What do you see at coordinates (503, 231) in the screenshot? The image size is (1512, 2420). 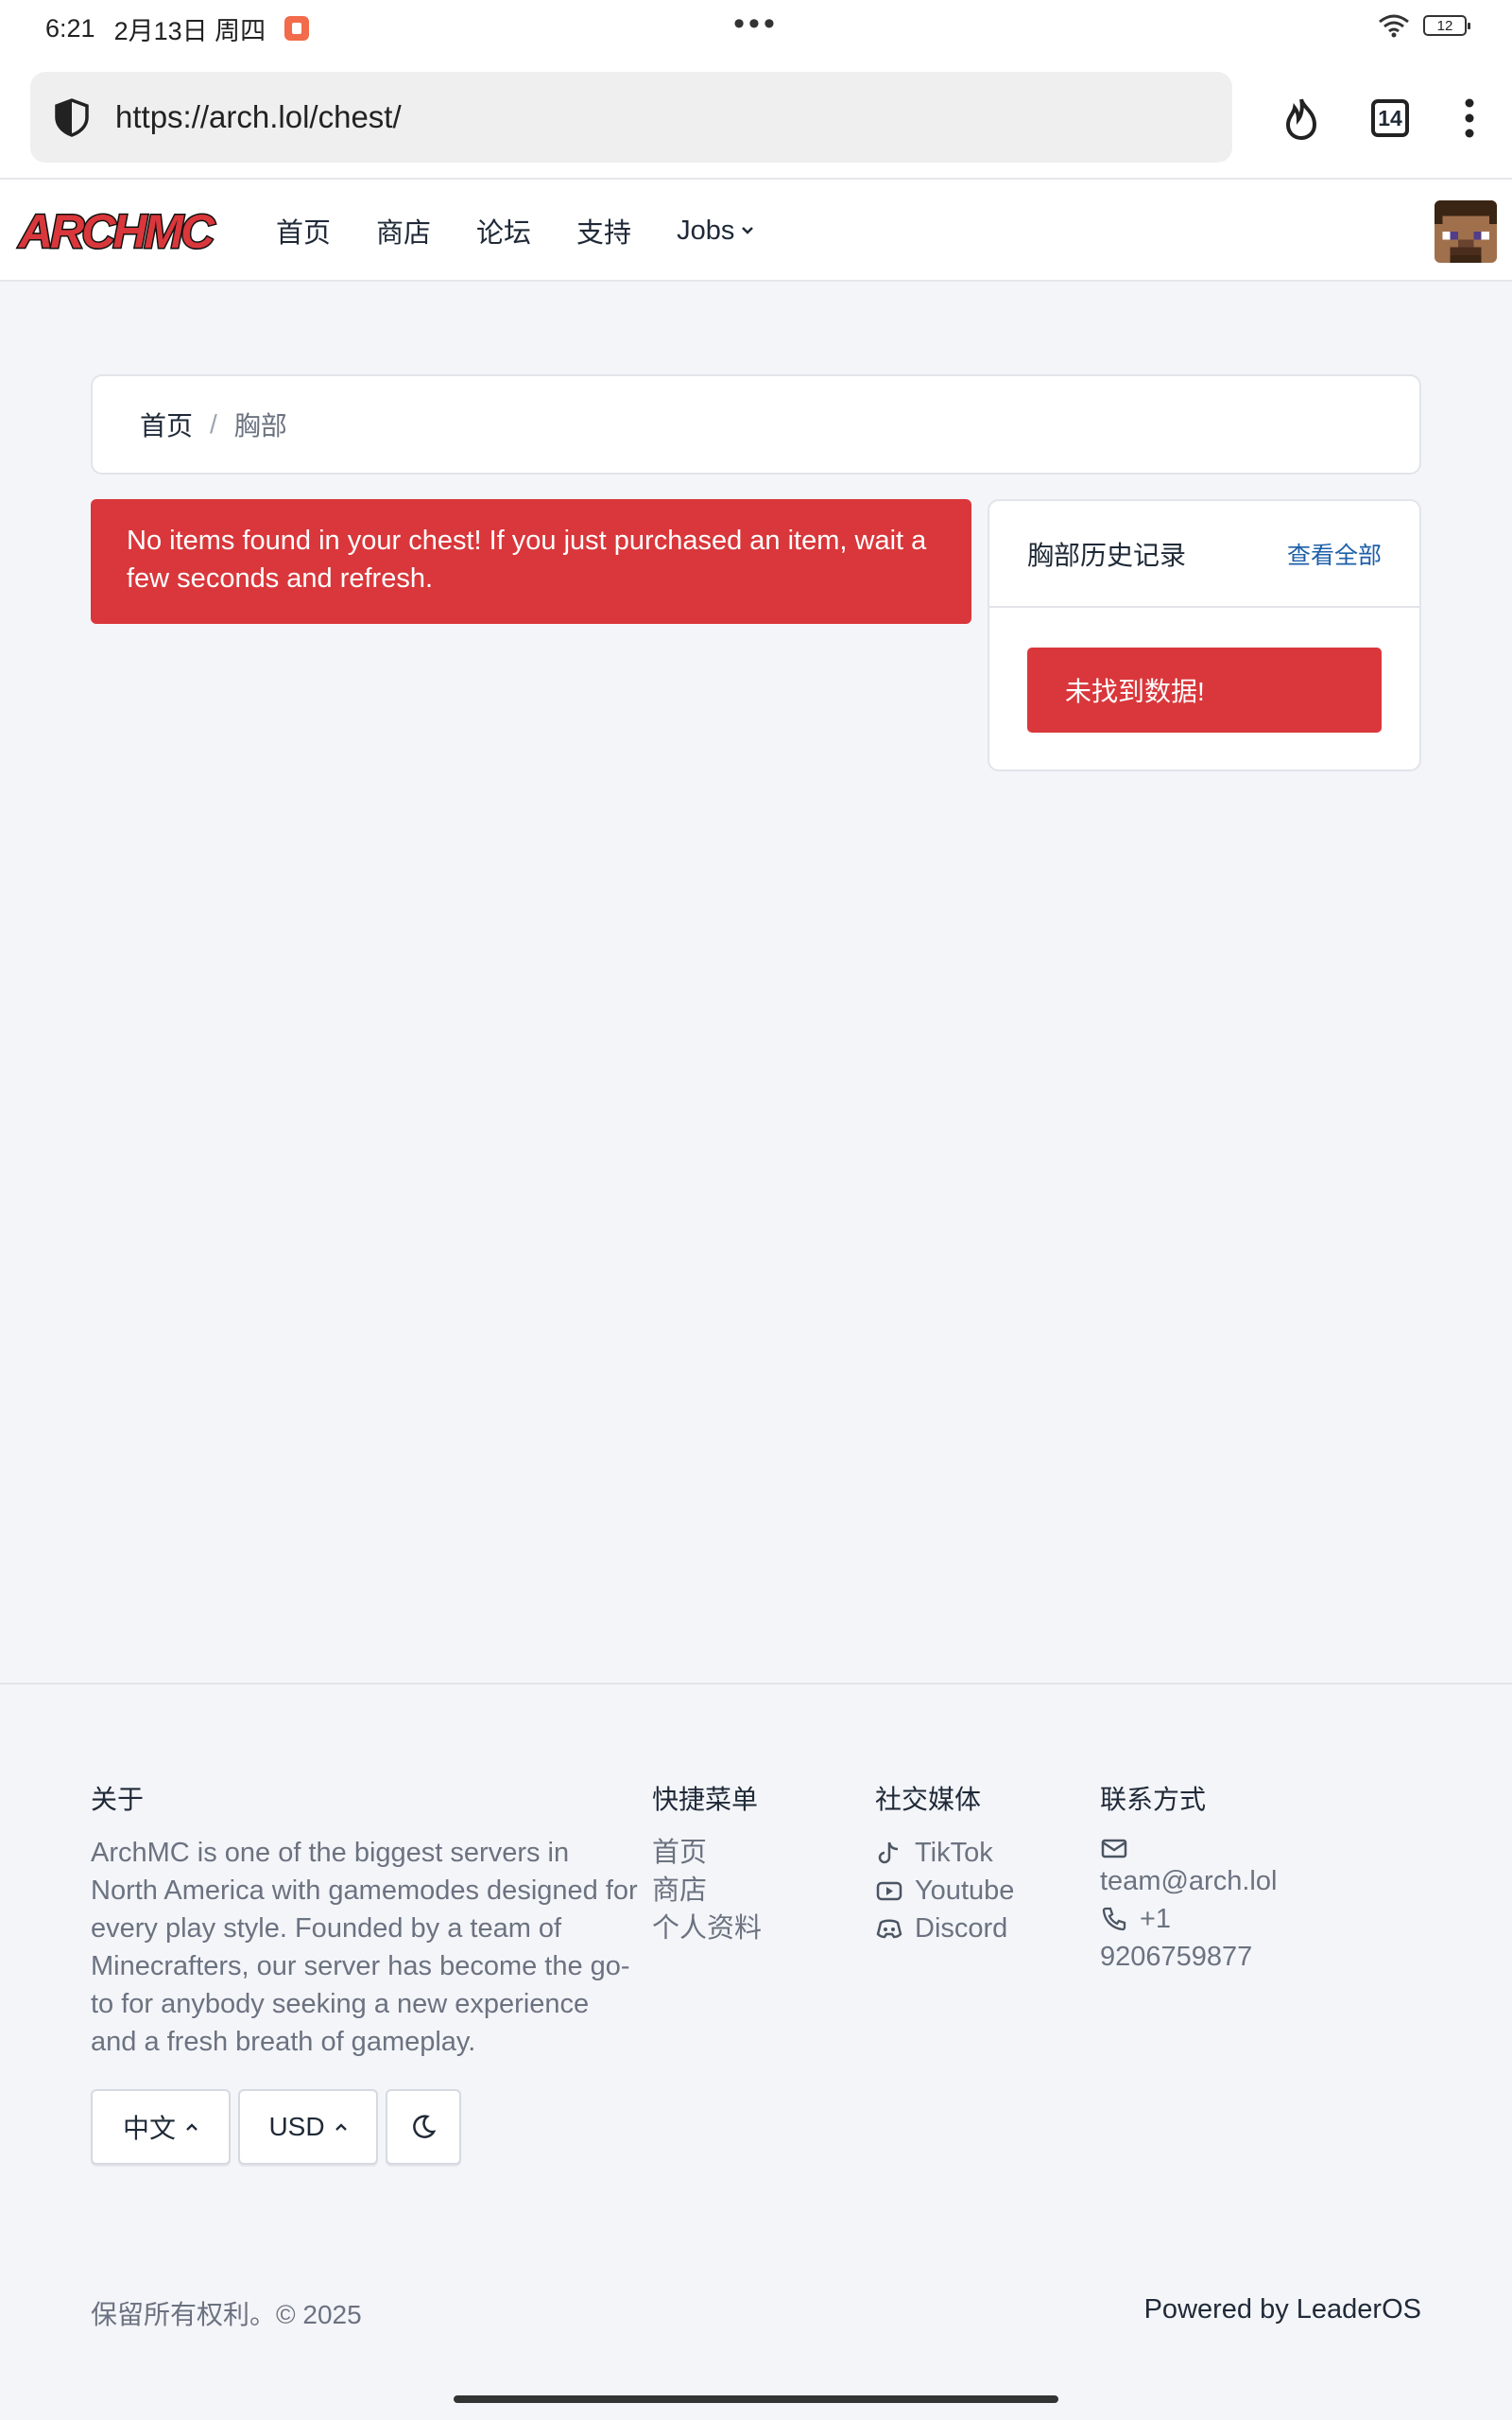 I see `nav-forum: 论坛` at bounding box center [503, 231].